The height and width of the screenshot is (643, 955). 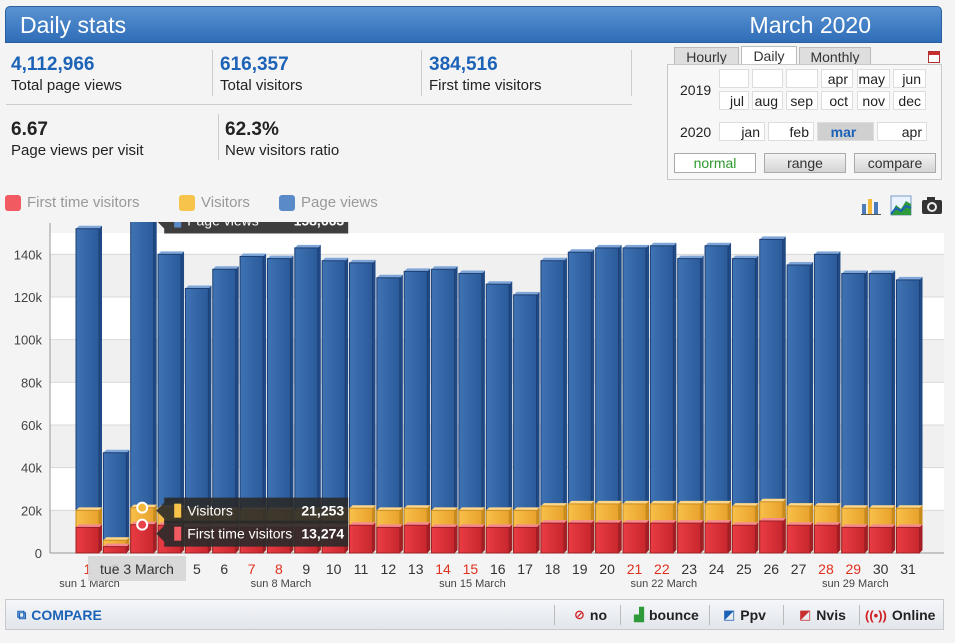 I want to click on x-tick-label: 23, so click(x=689, y=569).